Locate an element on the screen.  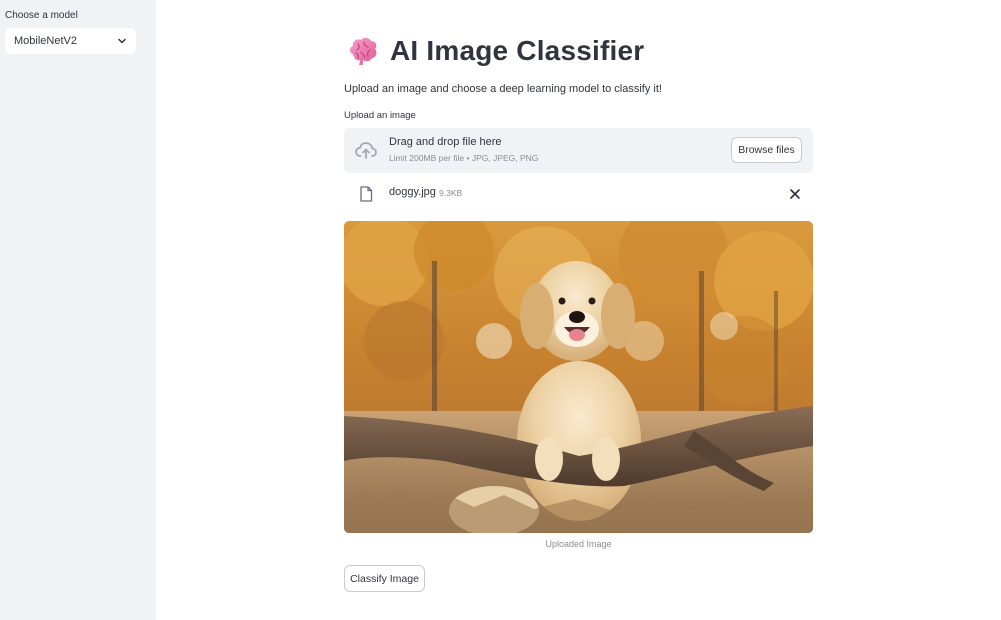
file-name: doggy.jpg is located at coordinates (412, 192).